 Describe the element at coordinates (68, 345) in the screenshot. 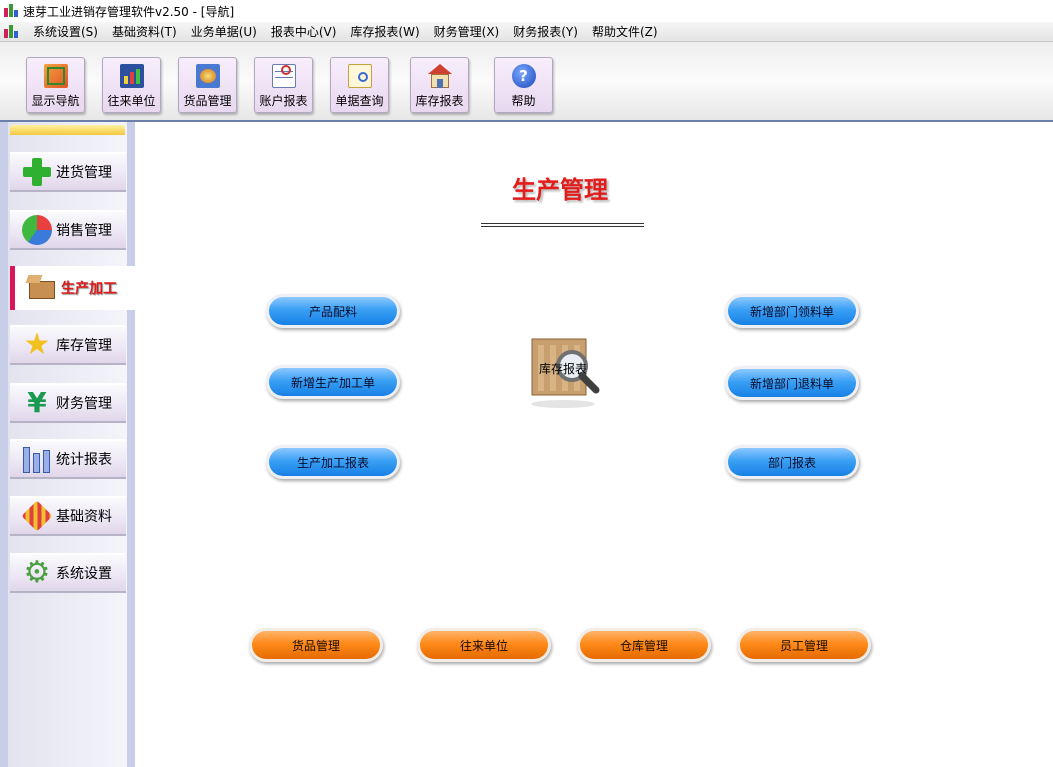

I see `sidebar-item-inventory: ★ 库存管理` at that location.